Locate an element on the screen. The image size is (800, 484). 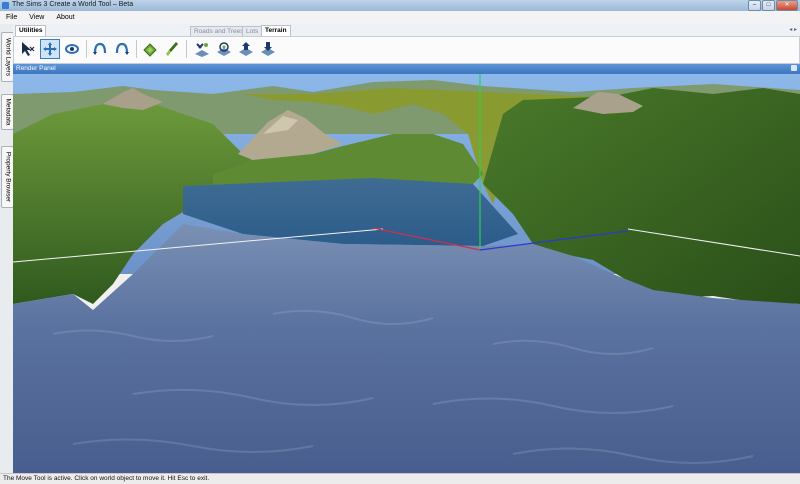
app-icon is located at coordinates (5, 5).